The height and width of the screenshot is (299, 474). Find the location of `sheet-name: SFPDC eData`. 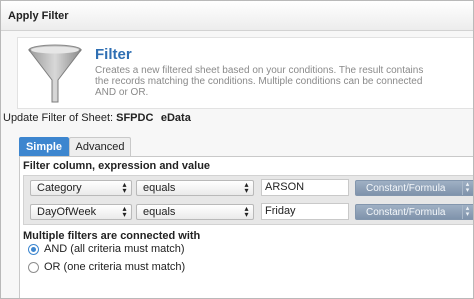

sheet-name: SFPDC eData is located at coordinates (153, 118).